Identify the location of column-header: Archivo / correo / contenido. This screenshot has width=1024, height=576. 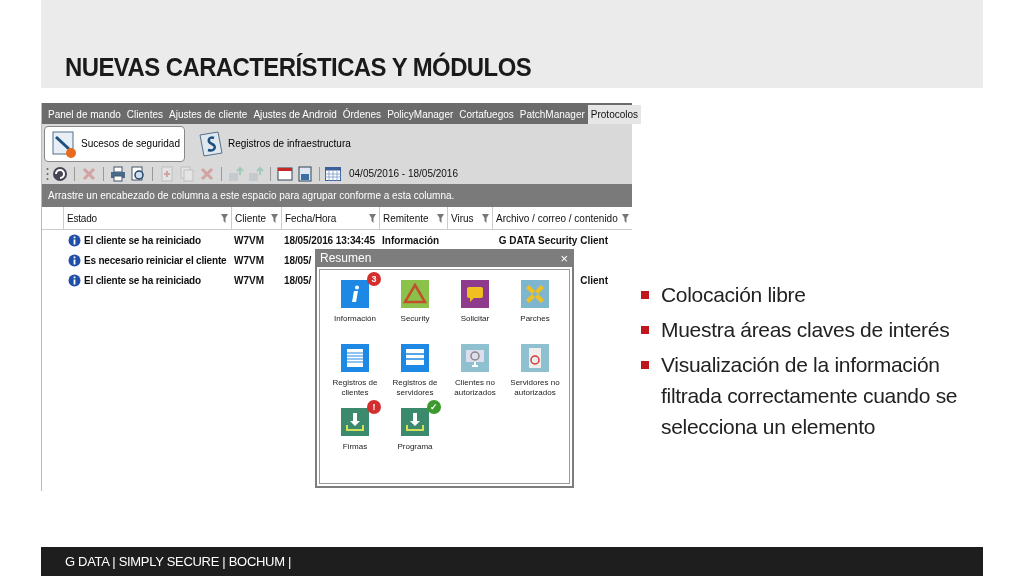
(562, 218).